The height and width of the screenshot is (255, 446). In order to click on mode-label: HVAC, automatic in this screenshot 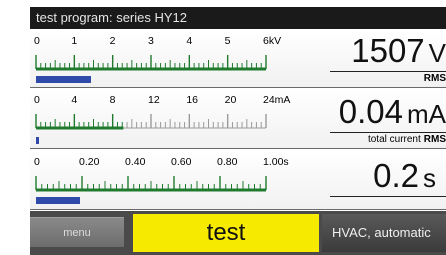, I will do `click(384, 233)`.